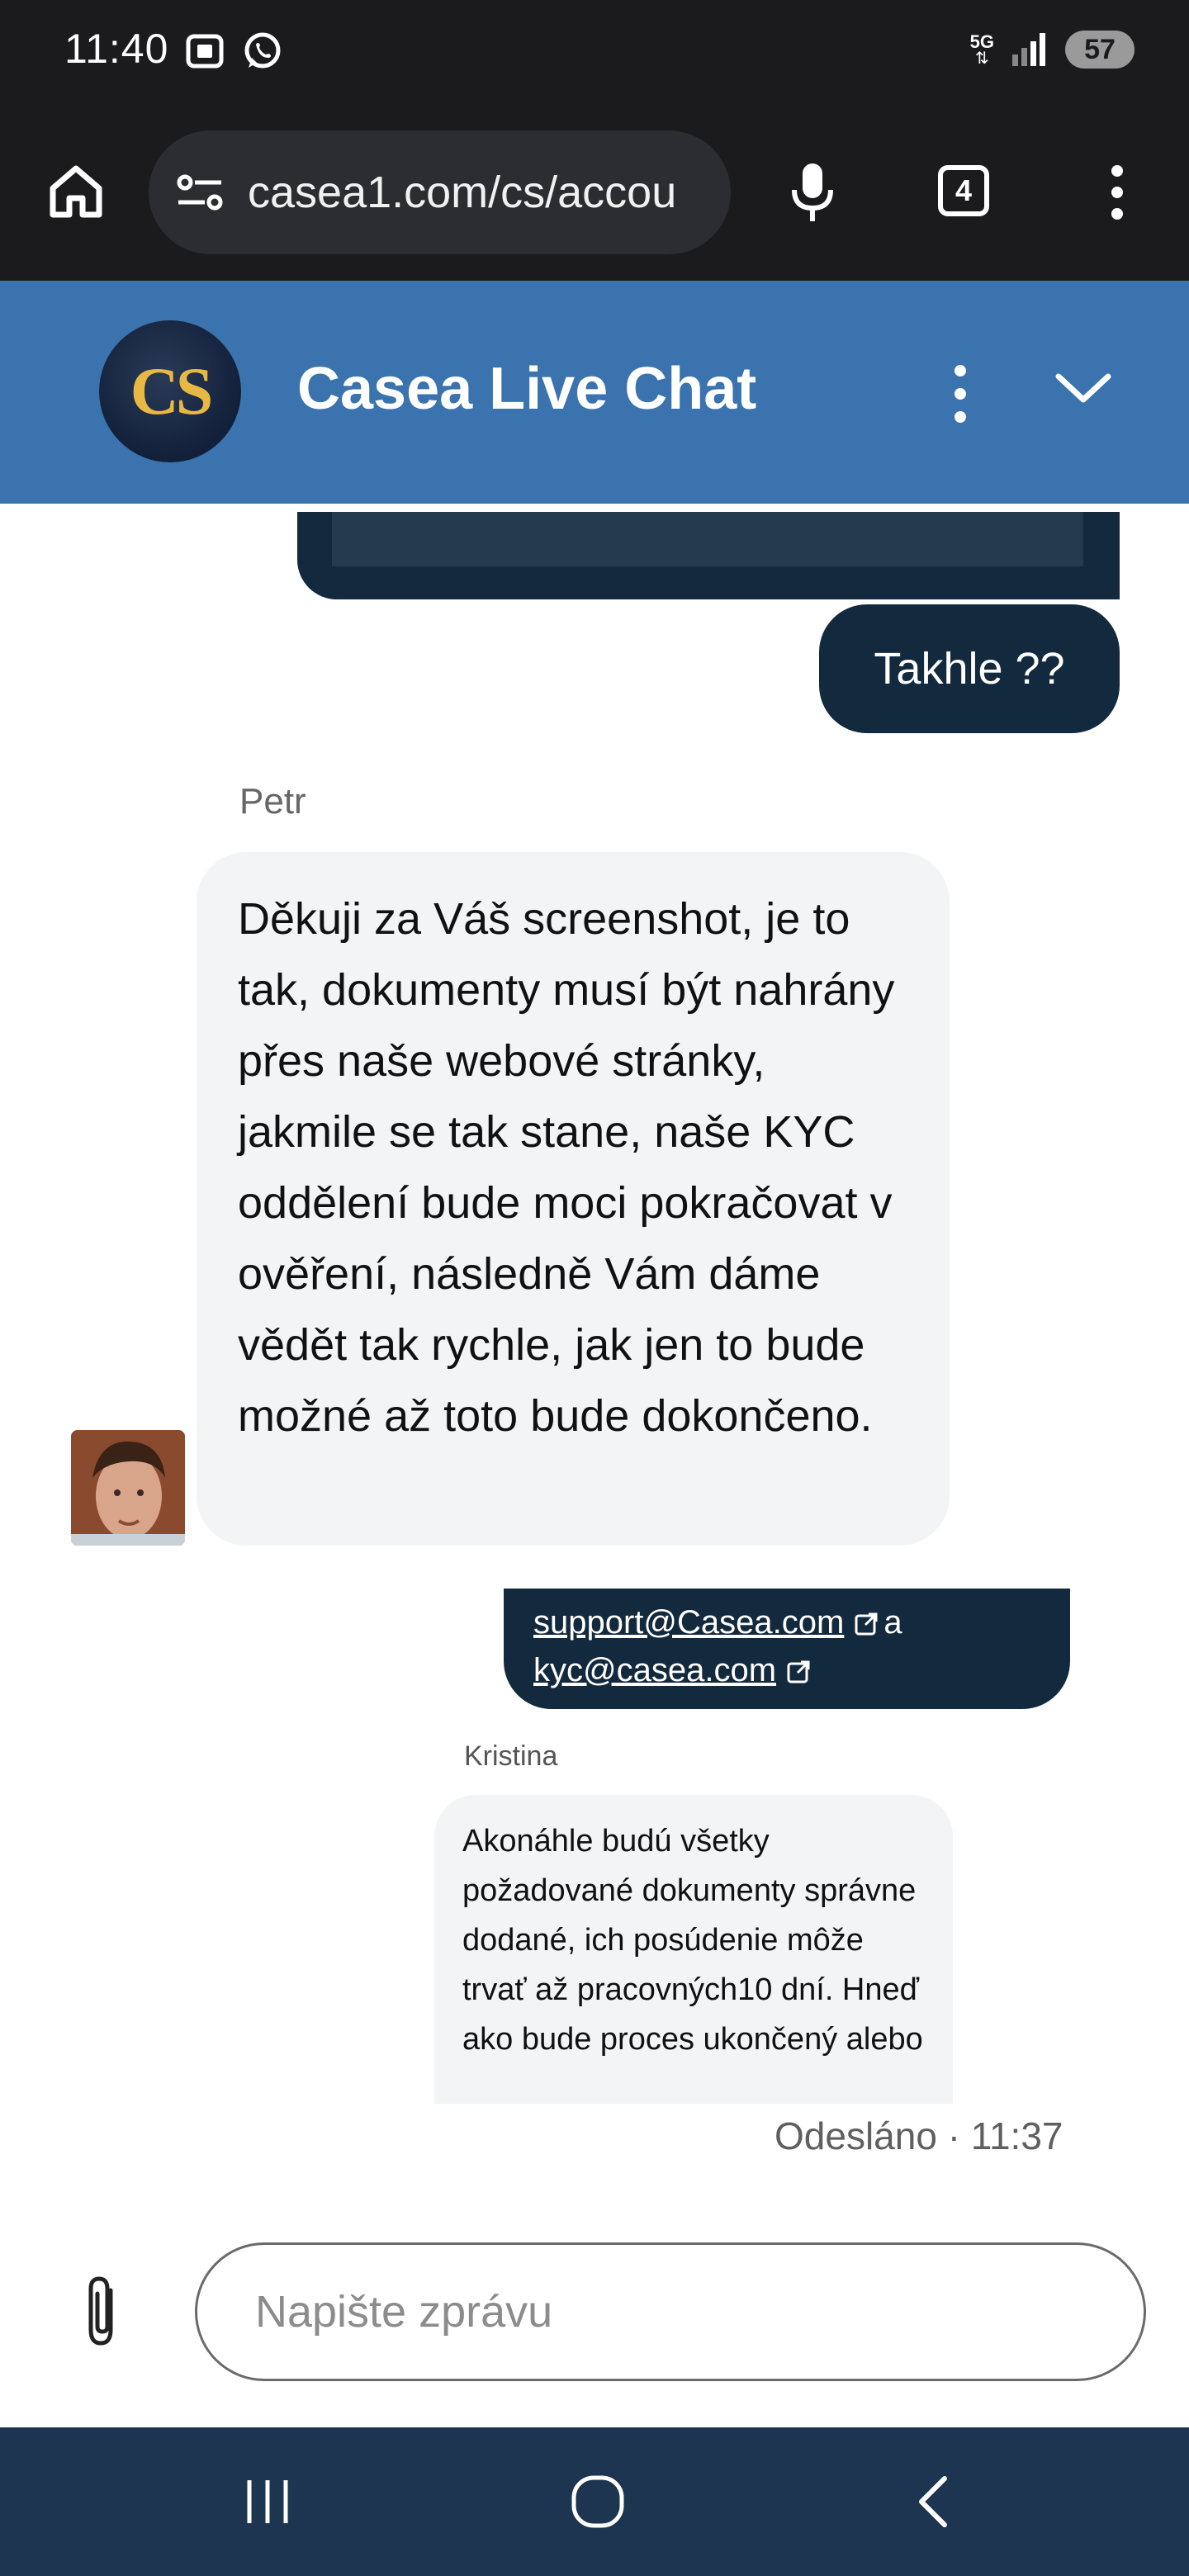  What do you see at coordinates (892, 1622) in the screenshot?
I see `conjunction-text: a` at bounding box center [892, 1622].